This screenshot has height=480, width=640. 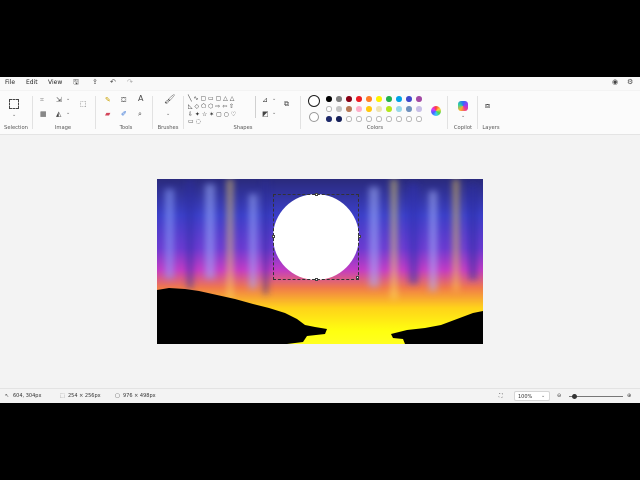 I want to click on shapes-scrollbar, so click(x=255, y=107).